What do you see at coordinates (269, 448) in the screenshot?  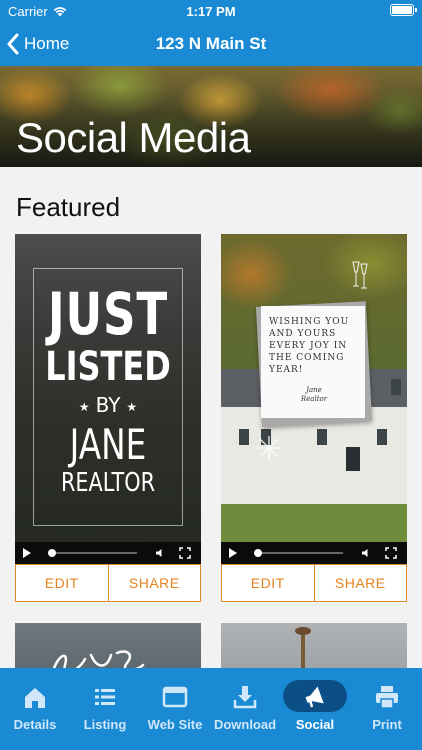 I see `sparkle-icon` at bounding box center [269, 448].